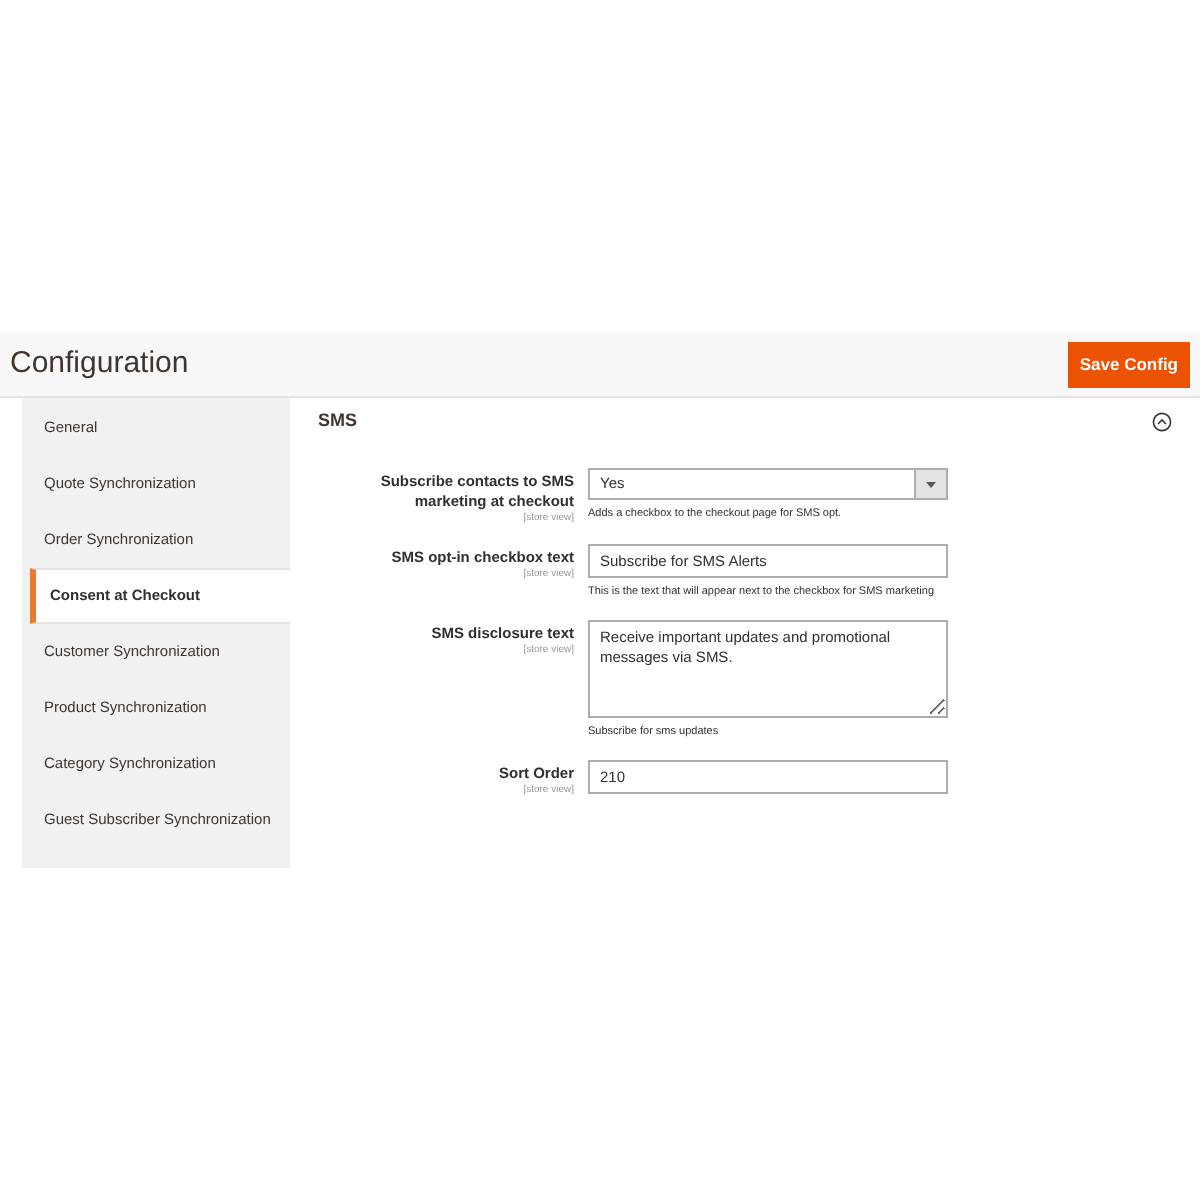  What do you see at coordinates (1128, 364) in the screenshot?
I see `save-config-button: Save Config` at bounding box center [1128, 364].